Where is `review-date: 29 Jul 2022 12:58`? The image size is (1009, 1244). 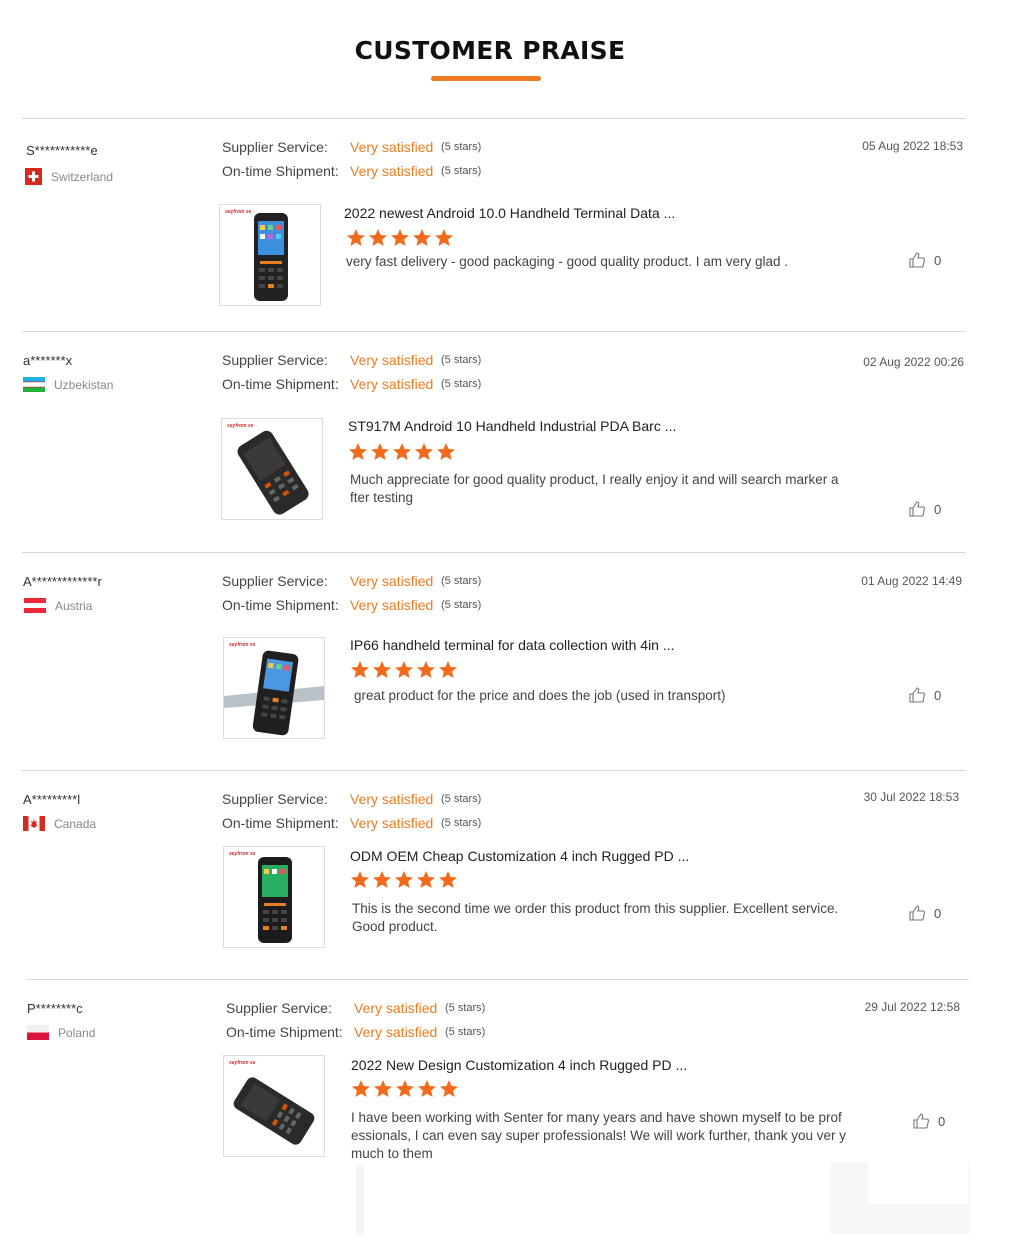
review-date: 29 Jul 2022 12:58 is located at coordinates (912, 1007).